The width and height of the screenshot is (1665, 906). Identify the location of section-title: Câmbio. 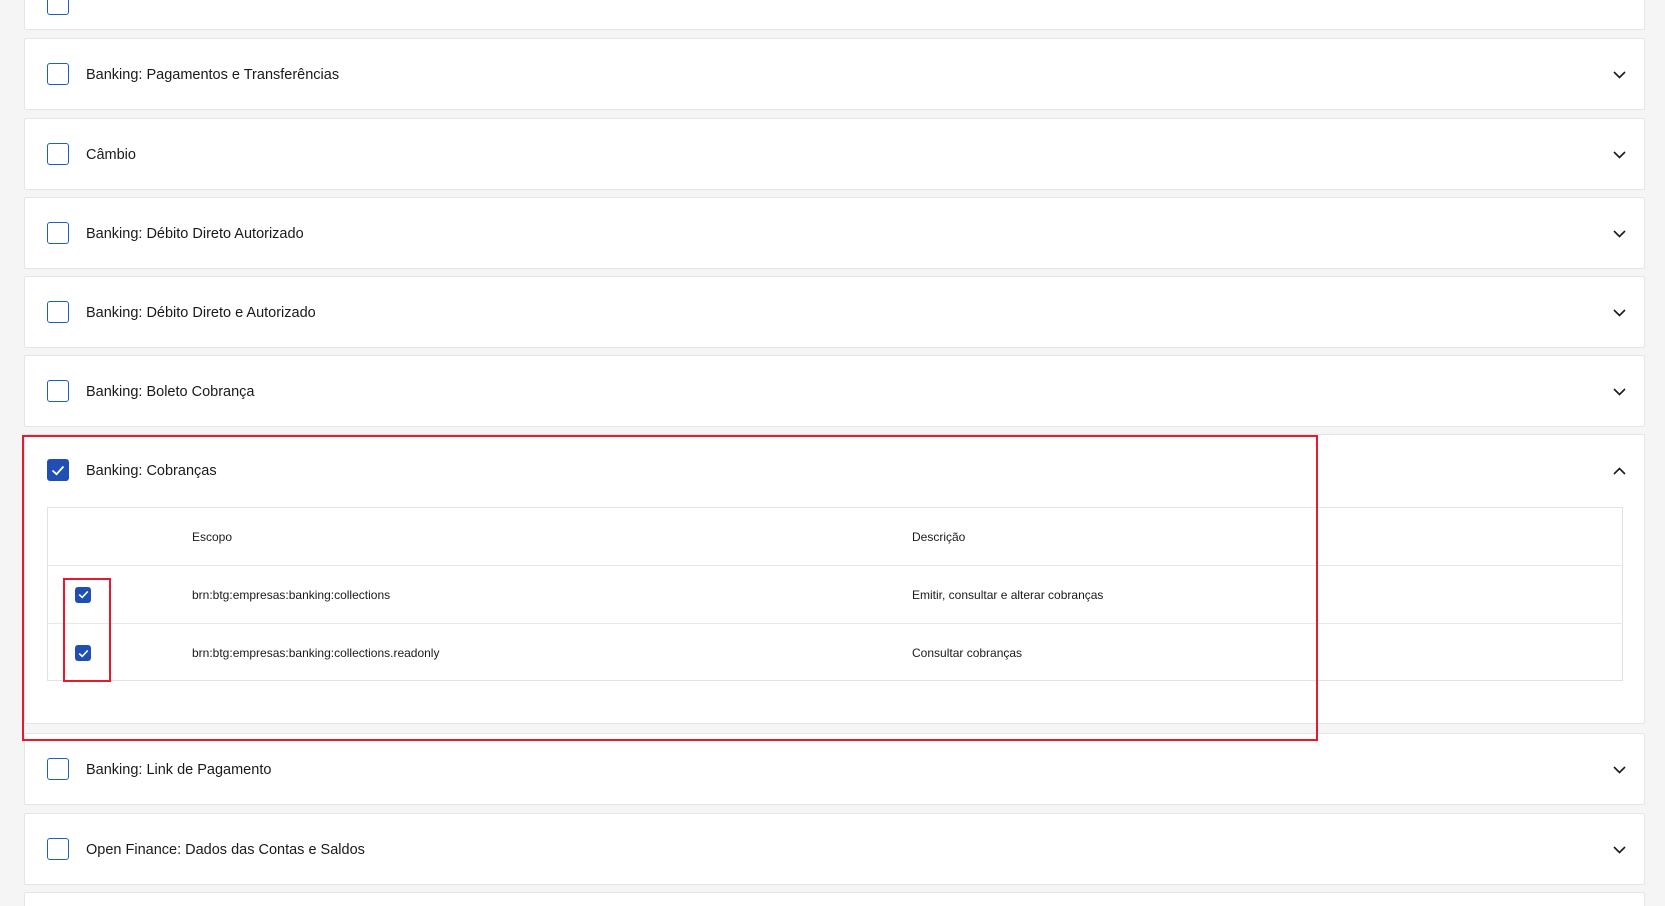
(111, 155).